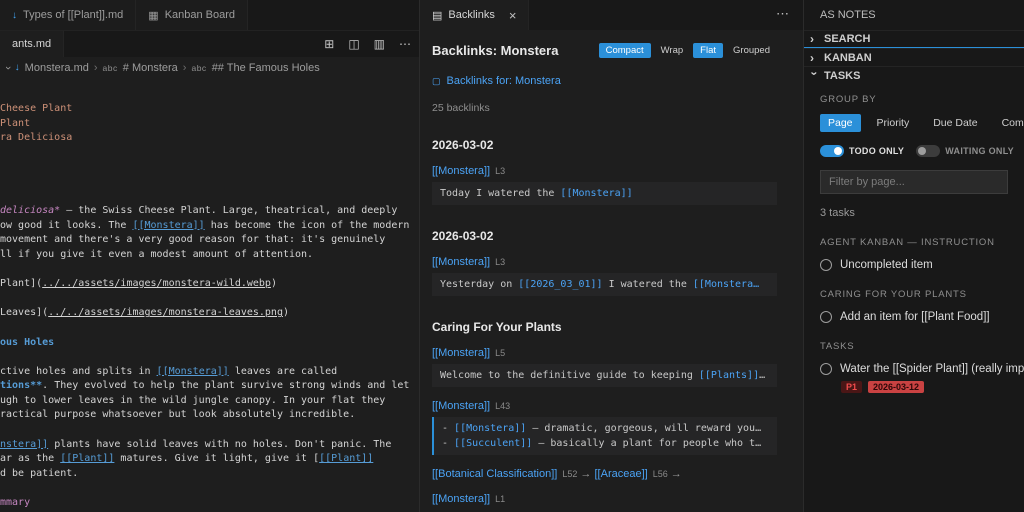 The width and height of the screenshot is (1024, 512). Describe the element at coordinates (68, 15) in the screenshot. I see `editor-tab: ↓ Types of [[Plant]].md` at that location.